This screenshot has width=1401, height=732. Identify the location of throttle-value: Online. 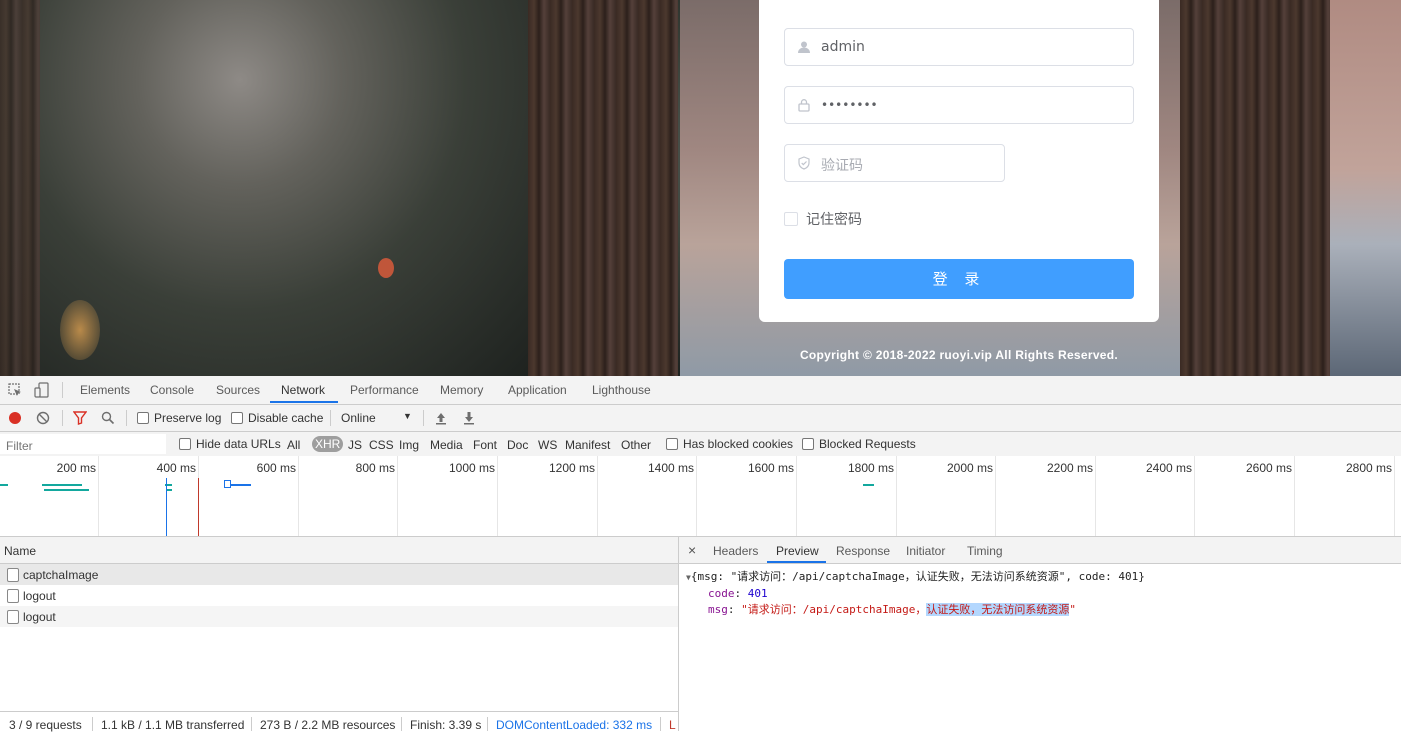
(358, 418).